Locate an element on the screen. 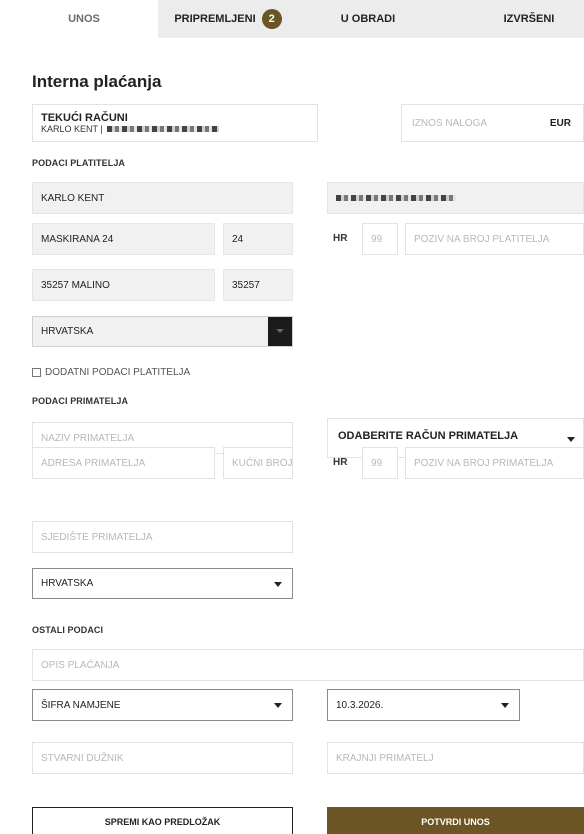  payee-seat-input: SJEDIŠTE PRIMATELJA is located at coordinates (162, 537).